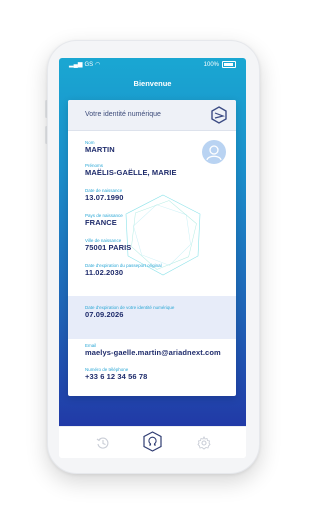  Describe the element at coordinates (100, 149) in the screenshot. I see `field-value: MARTIN` at that location.